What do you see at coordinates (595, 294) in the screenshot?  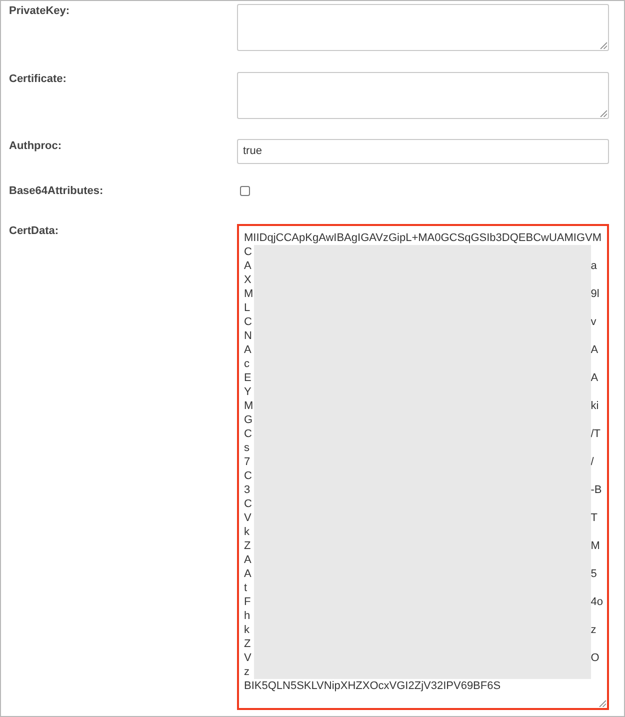 I see `text-fragment: 9l` at bounding box center [595, 294].